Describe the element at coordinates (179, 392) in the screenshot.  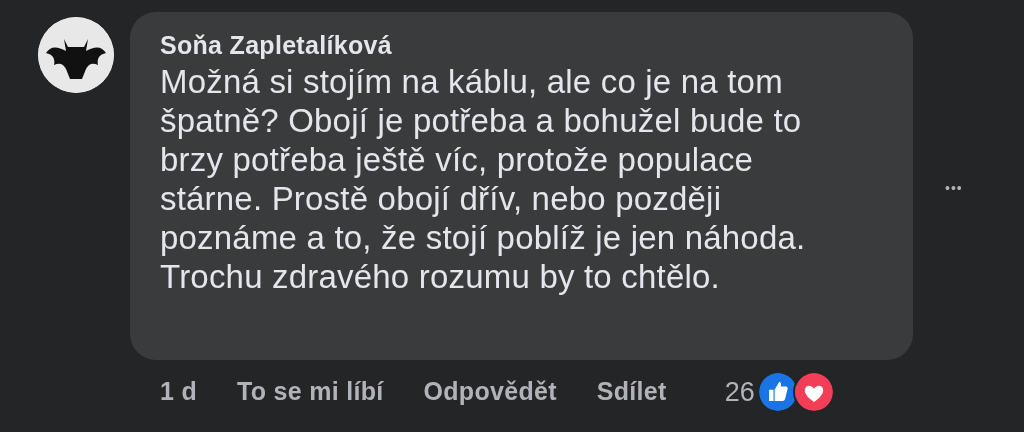
I see `timestamp: 1 d` at that location.